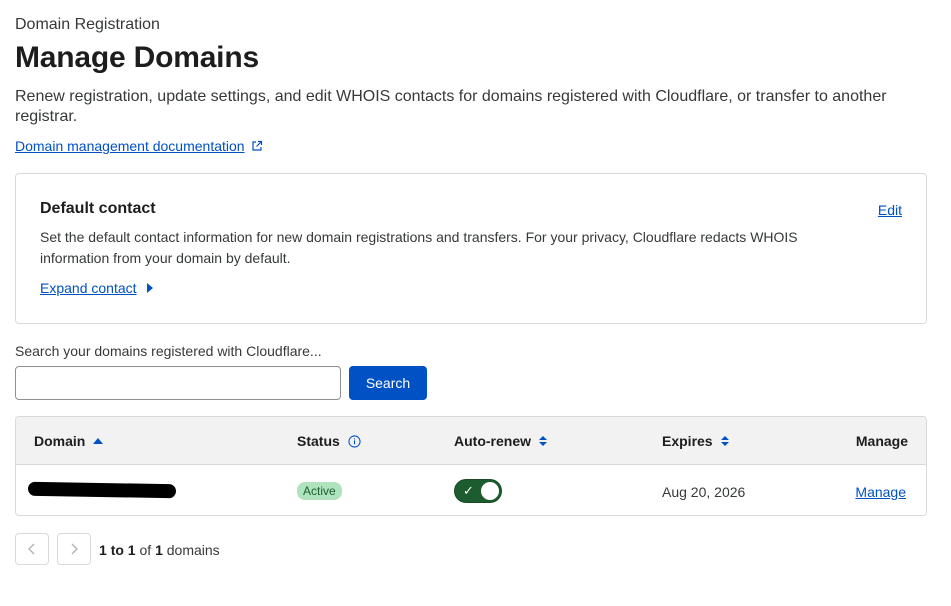 The image size is (951, 606). I want to click on pagination-to: 1, so click(131, 550).